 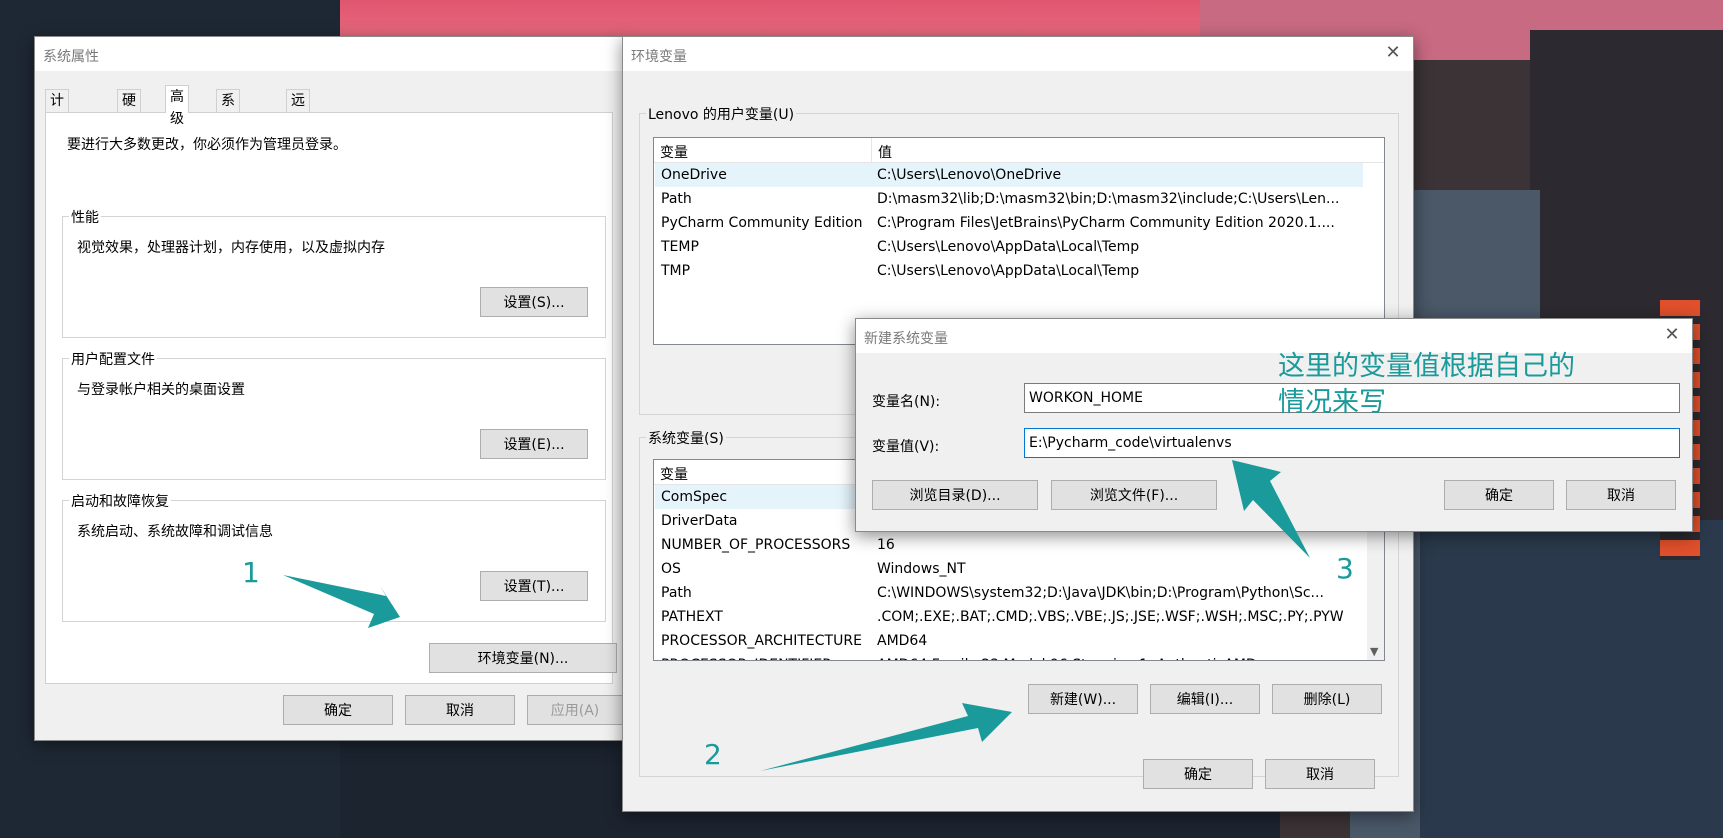 What do you see at coordinates (871, 150) in the screenshot?
I see `column-divider` at bounding box center [871, 150].